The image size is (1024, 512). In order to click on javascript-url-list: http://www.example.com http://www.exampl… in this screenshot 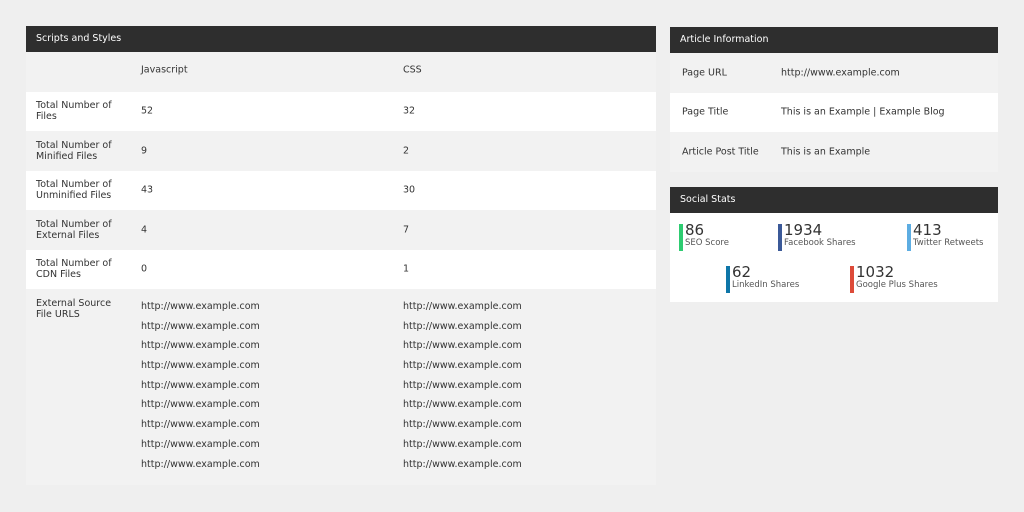, I will do `click(200, 389)`.